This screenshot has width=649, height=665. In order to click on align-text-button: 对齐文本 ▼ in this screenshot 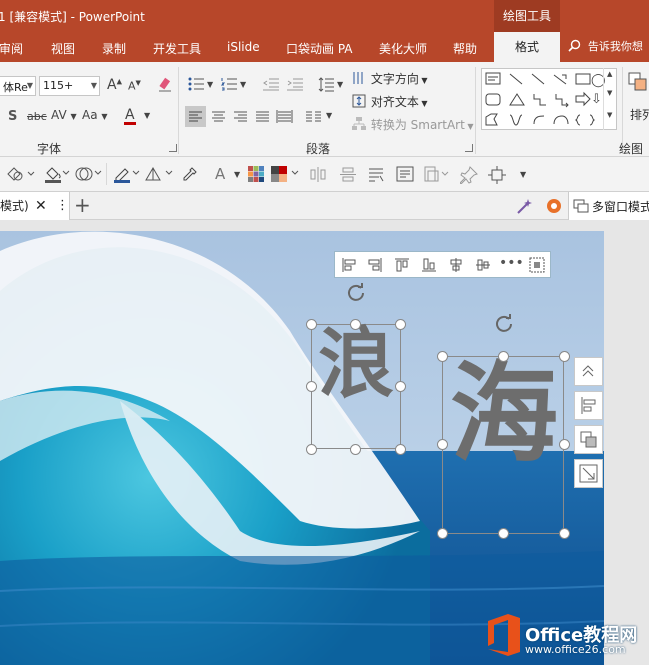, I will do `click(389, 101)`.